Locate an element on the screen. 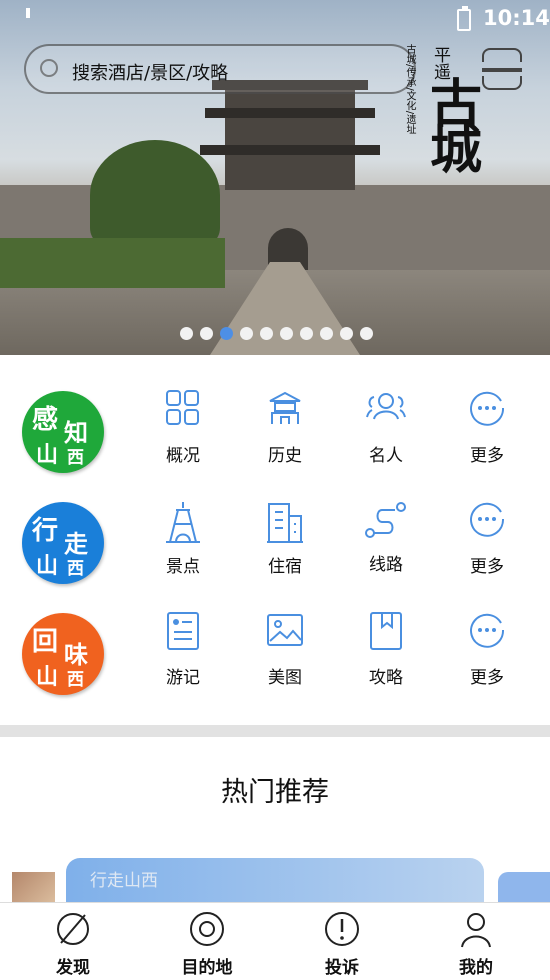 The width and height of the screenshot is (550, 980). section-divider is located at coordinates (275, 731).